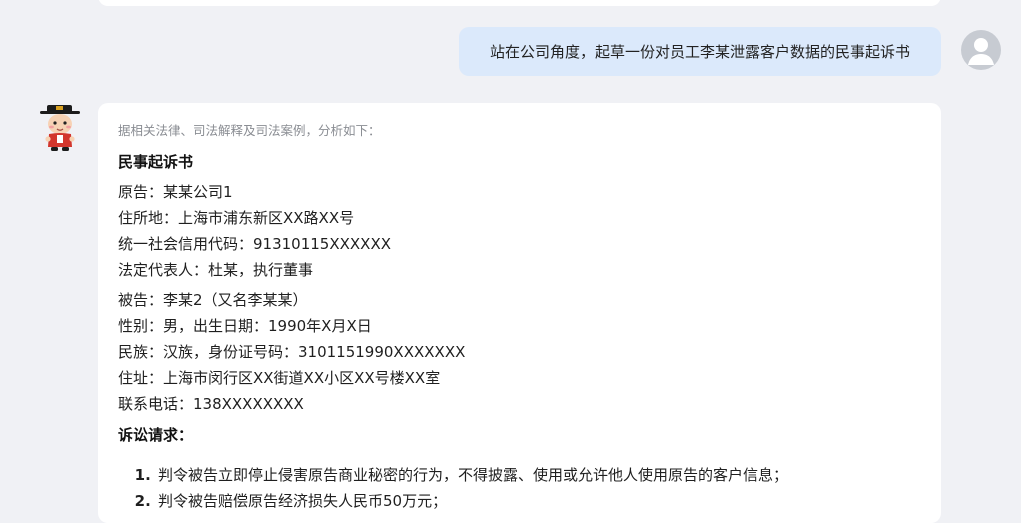  I want to click on defendant-address: 住址：上海市闵行区XX街道XX小区XX号楼XX室, so click(279, 378).